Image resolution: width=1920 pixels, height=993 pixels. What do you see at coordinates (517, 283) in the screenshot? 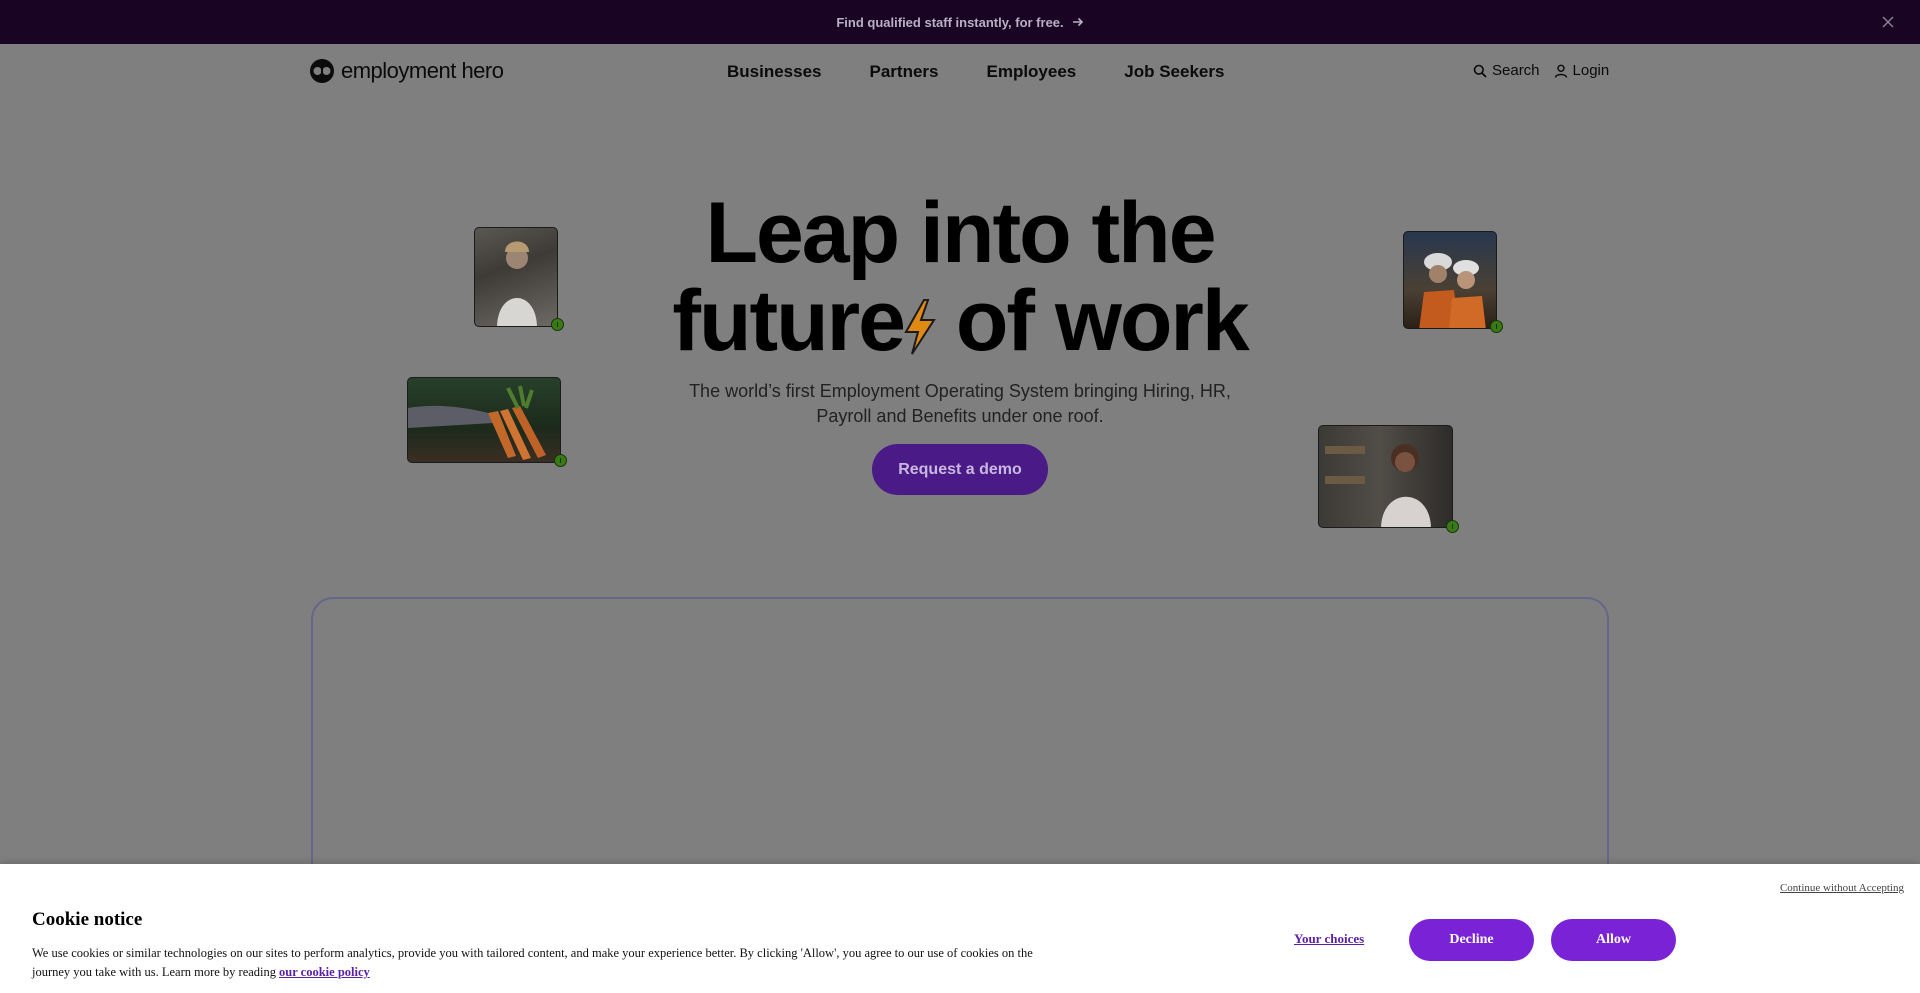
I see `photo-woman-portrait-image` at bounding box center [517, 283].